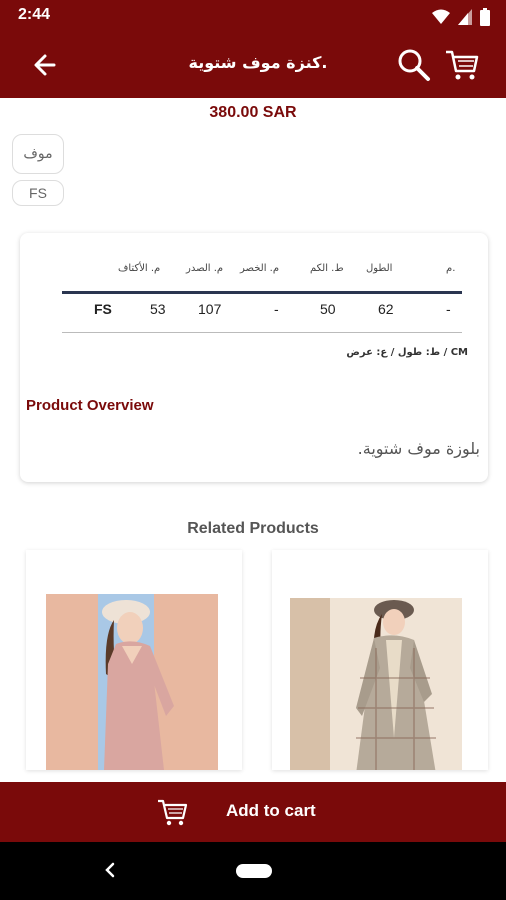 The image size is (506, 900). What do you see at coordinates (38, 193) in the screenshot?
I see `size-option-chip: FS` at bounding box center [38, 193].